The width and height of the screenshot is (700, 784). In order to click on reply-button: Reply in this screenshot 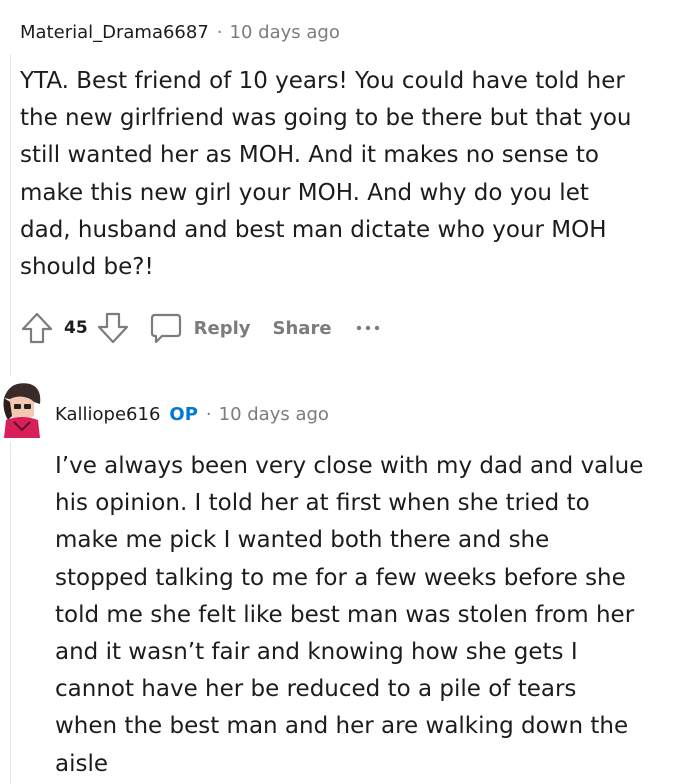, I will do `click(199, 328)`.